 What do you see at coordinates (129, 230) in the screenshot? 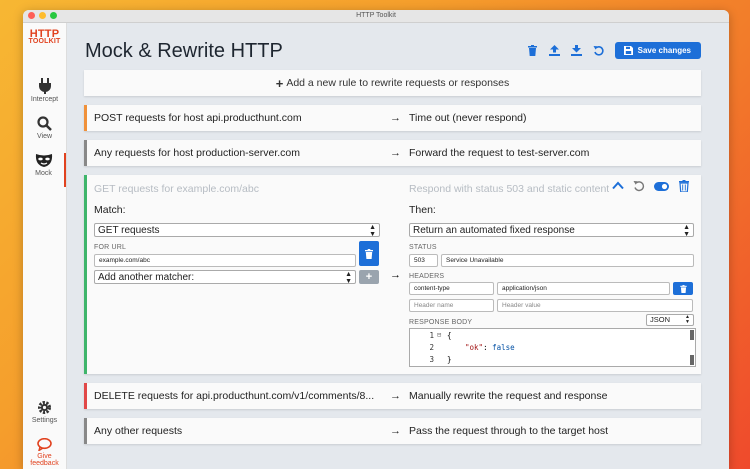
I see `method-select-value: GET requests` at bounding box center [129, 230].